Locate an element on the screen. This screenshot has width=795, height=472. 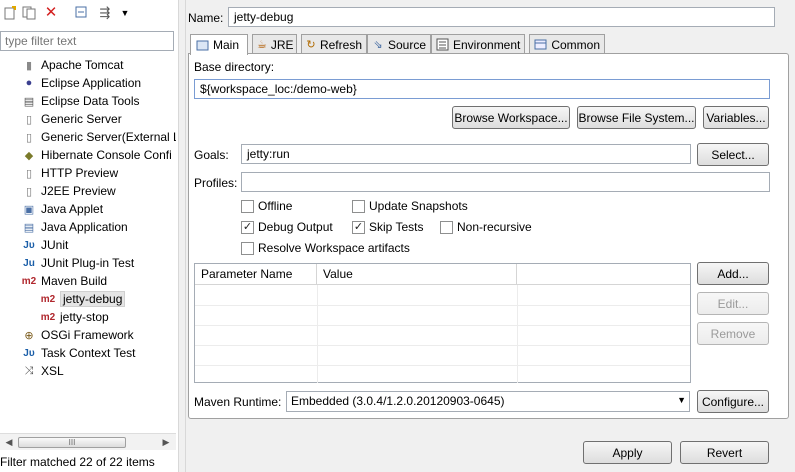
tree-item: Jυ Task Context Test is located at coordinates (78, 353).